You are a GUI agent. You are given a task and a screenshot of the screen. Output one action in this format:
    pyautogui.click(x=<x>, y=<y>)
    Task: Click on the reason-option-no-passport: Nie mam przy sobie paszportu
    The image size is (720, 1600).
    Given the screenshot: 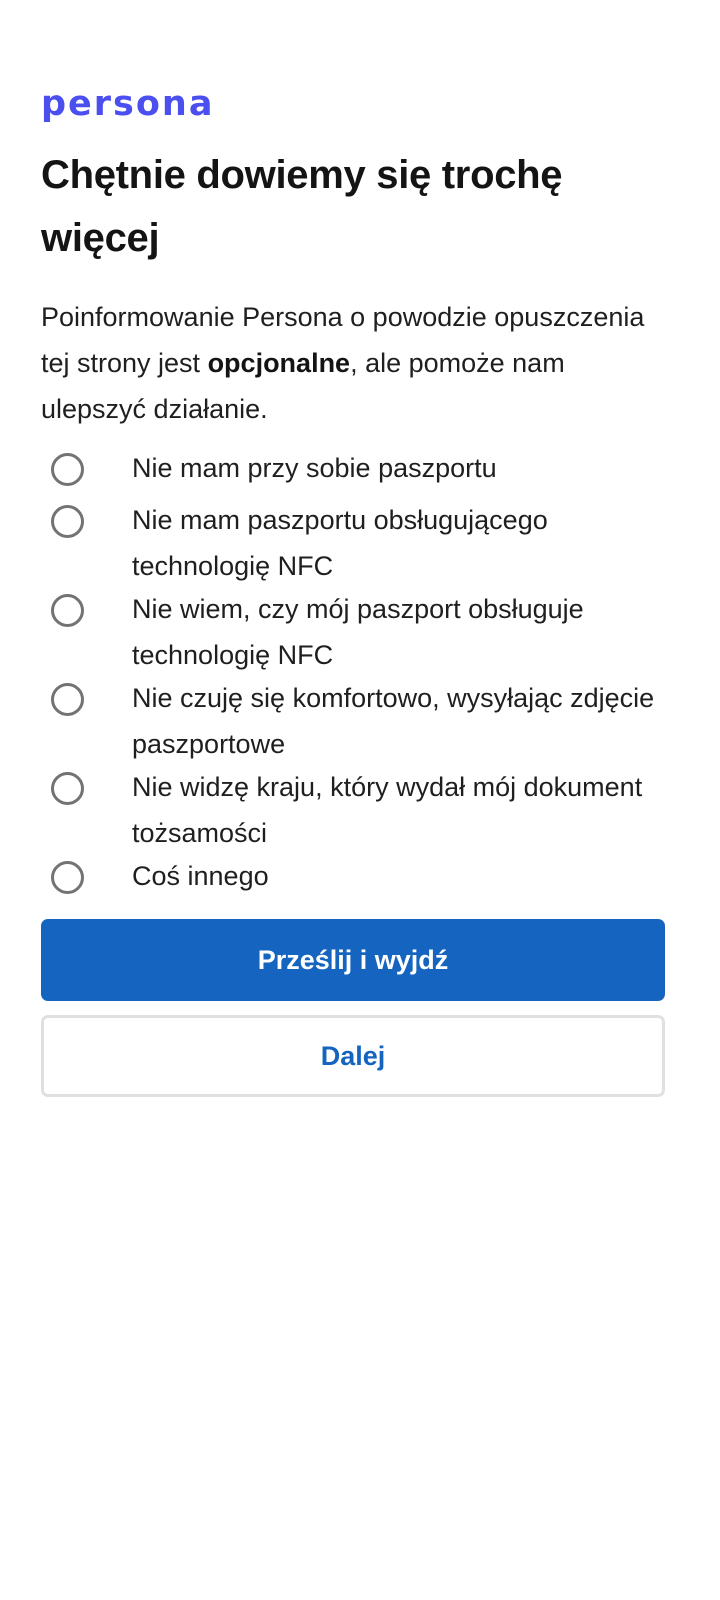 What is the action you would take?
    pyautogui.click(x=353, y=469)
    